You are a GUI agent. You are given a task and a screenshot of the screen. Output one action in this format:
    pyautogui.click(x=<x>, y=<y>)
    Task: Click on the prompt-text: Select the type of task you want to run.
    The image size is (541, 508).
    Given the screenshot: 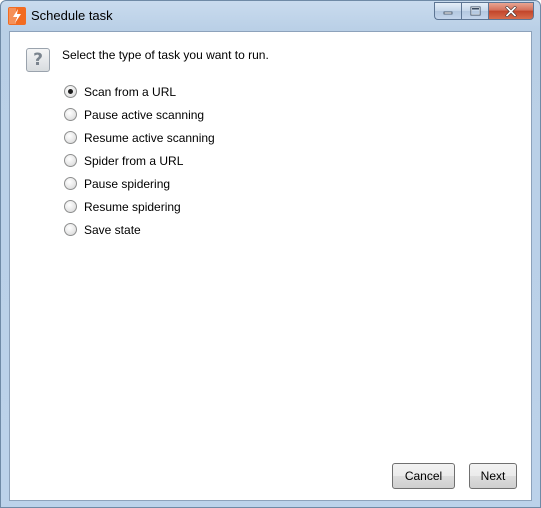 What is the action you would take?
    pyautogui.click(x=165, y=55)
    